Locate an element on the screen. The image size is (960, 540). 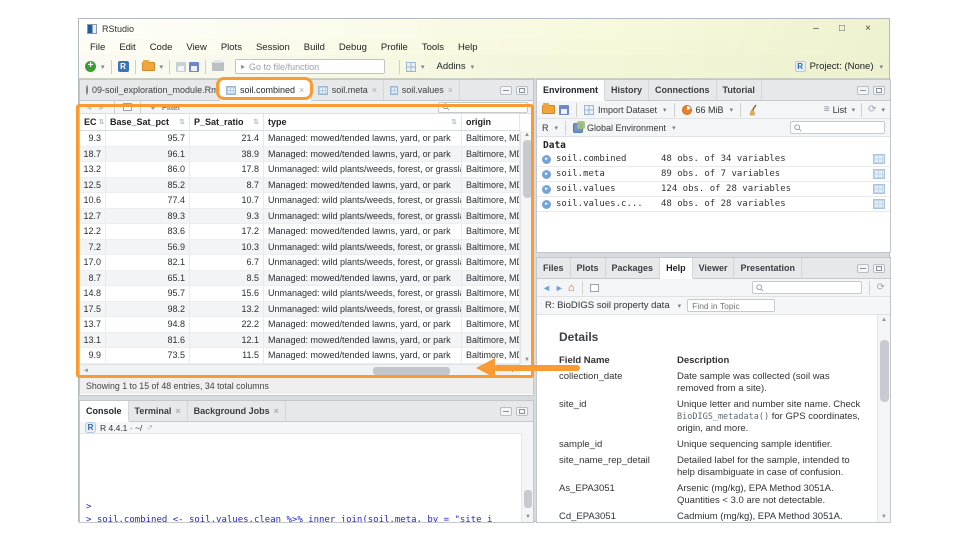
memory-usage-menu: 66 MiB is located at coordinates (710, 110).